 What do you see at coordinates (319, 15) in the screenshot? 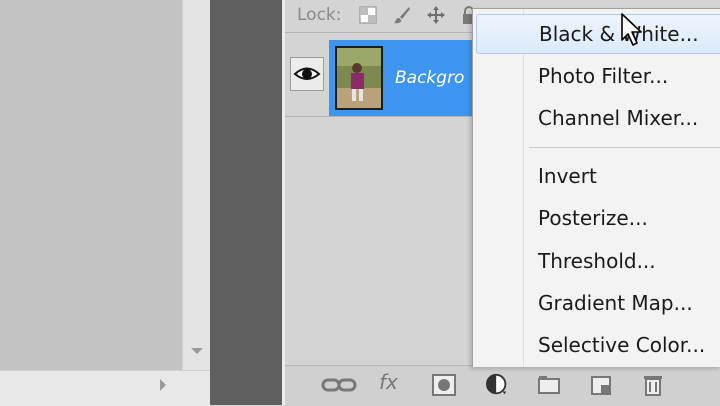
I see `lock-label: Lock:` at bounding box center [319, 15].